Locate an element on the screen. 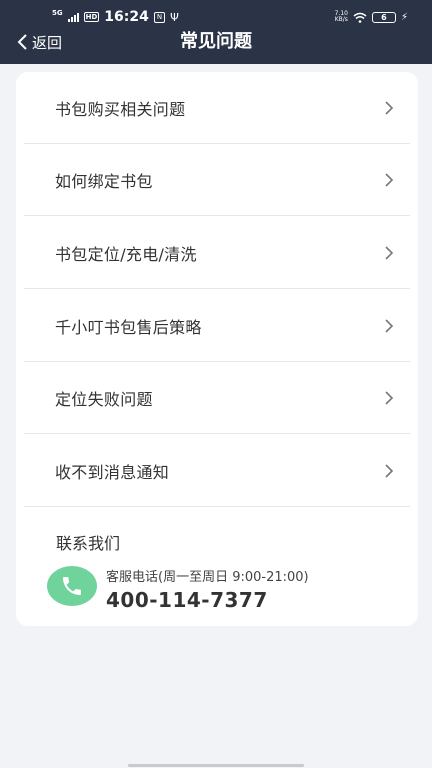  phone-handset-icon is located at coordinates (72, 586).